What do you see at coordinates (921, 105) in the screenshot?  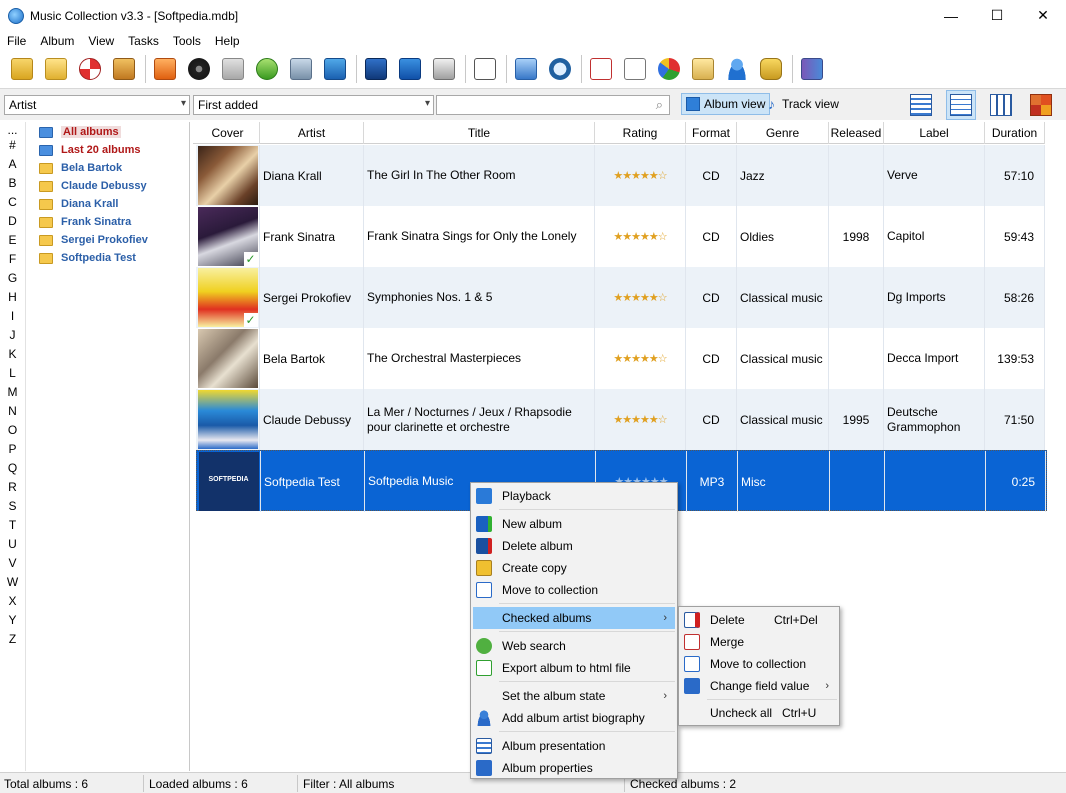 I see `details-view-button` at bounding box center [921, 105].